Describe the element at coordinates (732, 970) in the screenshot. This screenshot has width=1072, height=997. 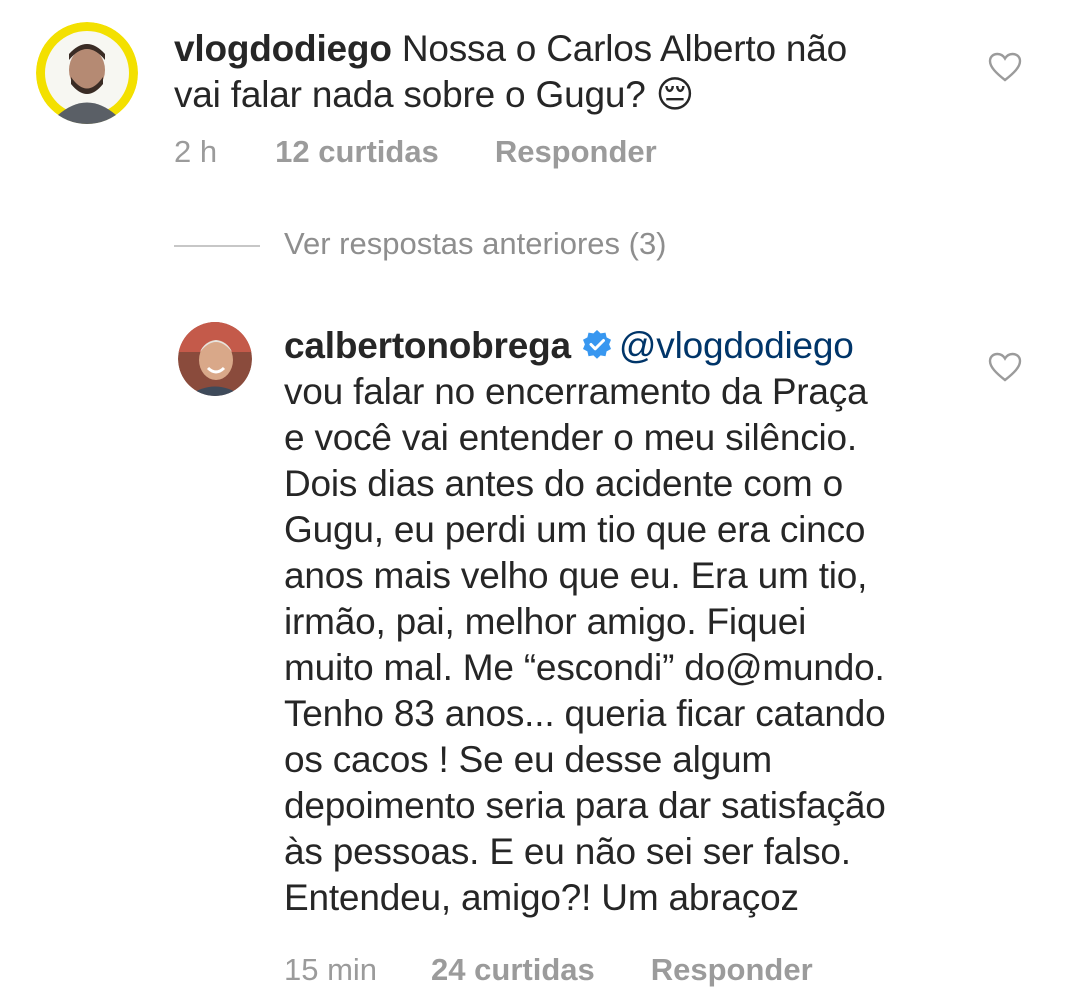
I see `comment-2-reply-button: Responder` at that location.